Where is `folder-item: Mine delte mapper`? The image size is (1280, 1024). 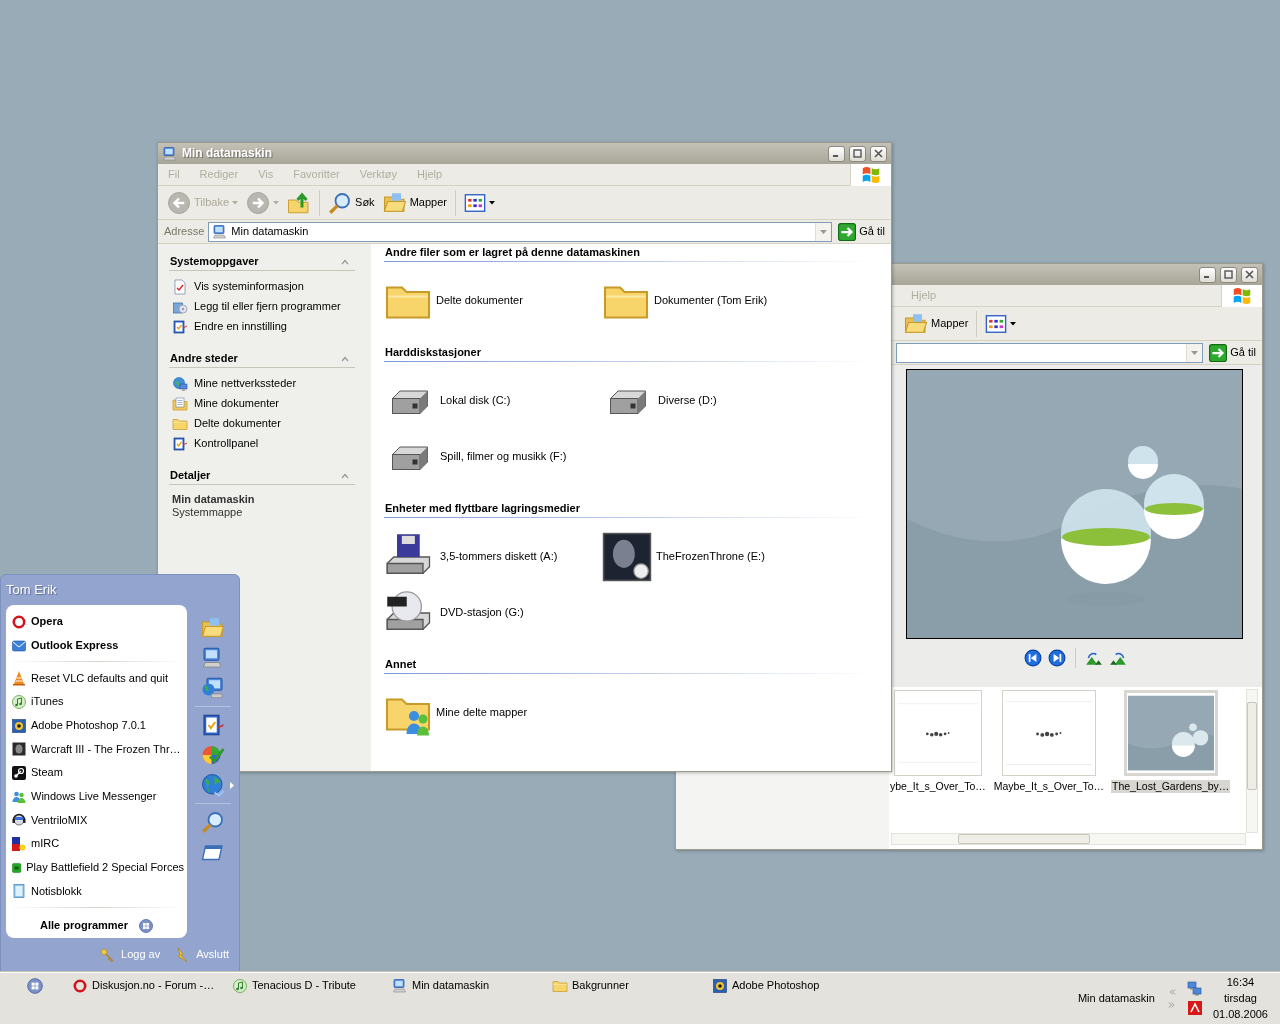 folder-item: Mine delte mapper is located at coordinates (482, 713).